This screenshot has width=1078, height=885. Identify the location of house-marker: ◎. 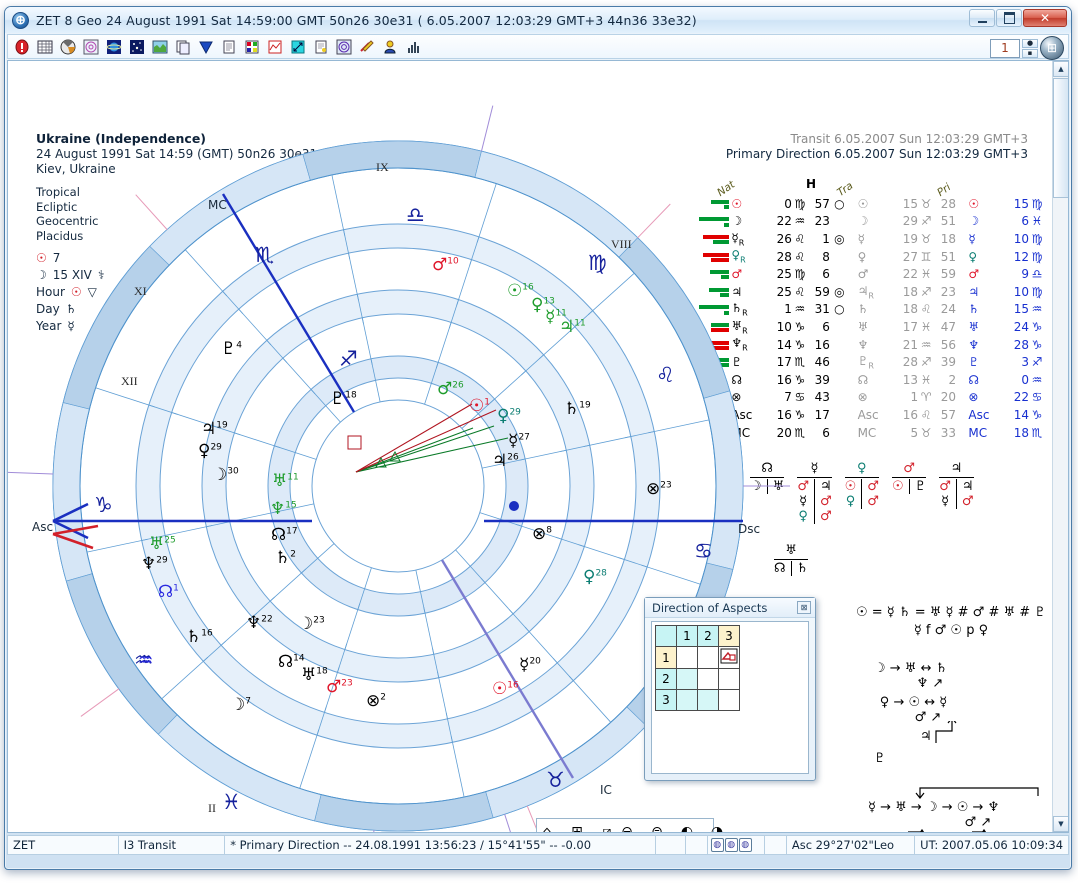
(839, 238).